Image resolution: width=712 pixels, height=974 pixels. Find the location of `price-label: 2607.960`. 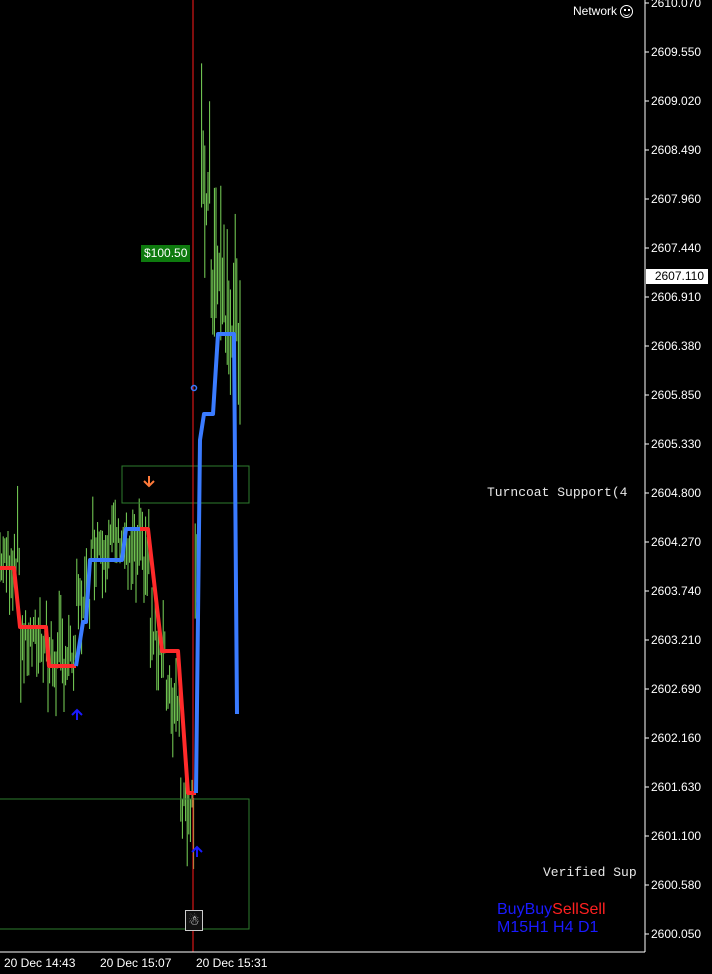

price-label: 2607.960 is located at coordinates (676, 199).